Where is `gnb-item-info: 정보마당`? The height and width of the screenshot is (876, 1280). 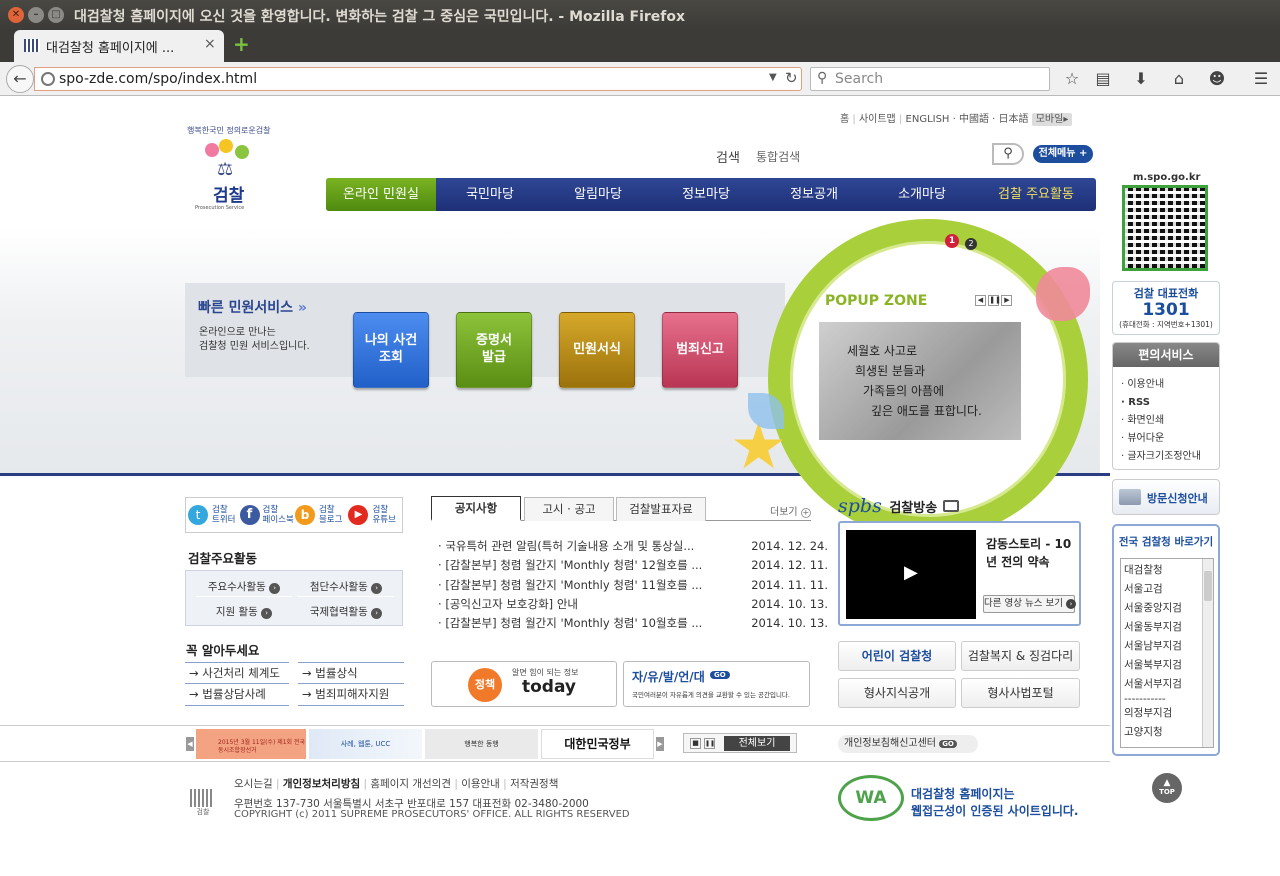 gnb-item-info: 정보마당 is located at coordinates (706, 194).